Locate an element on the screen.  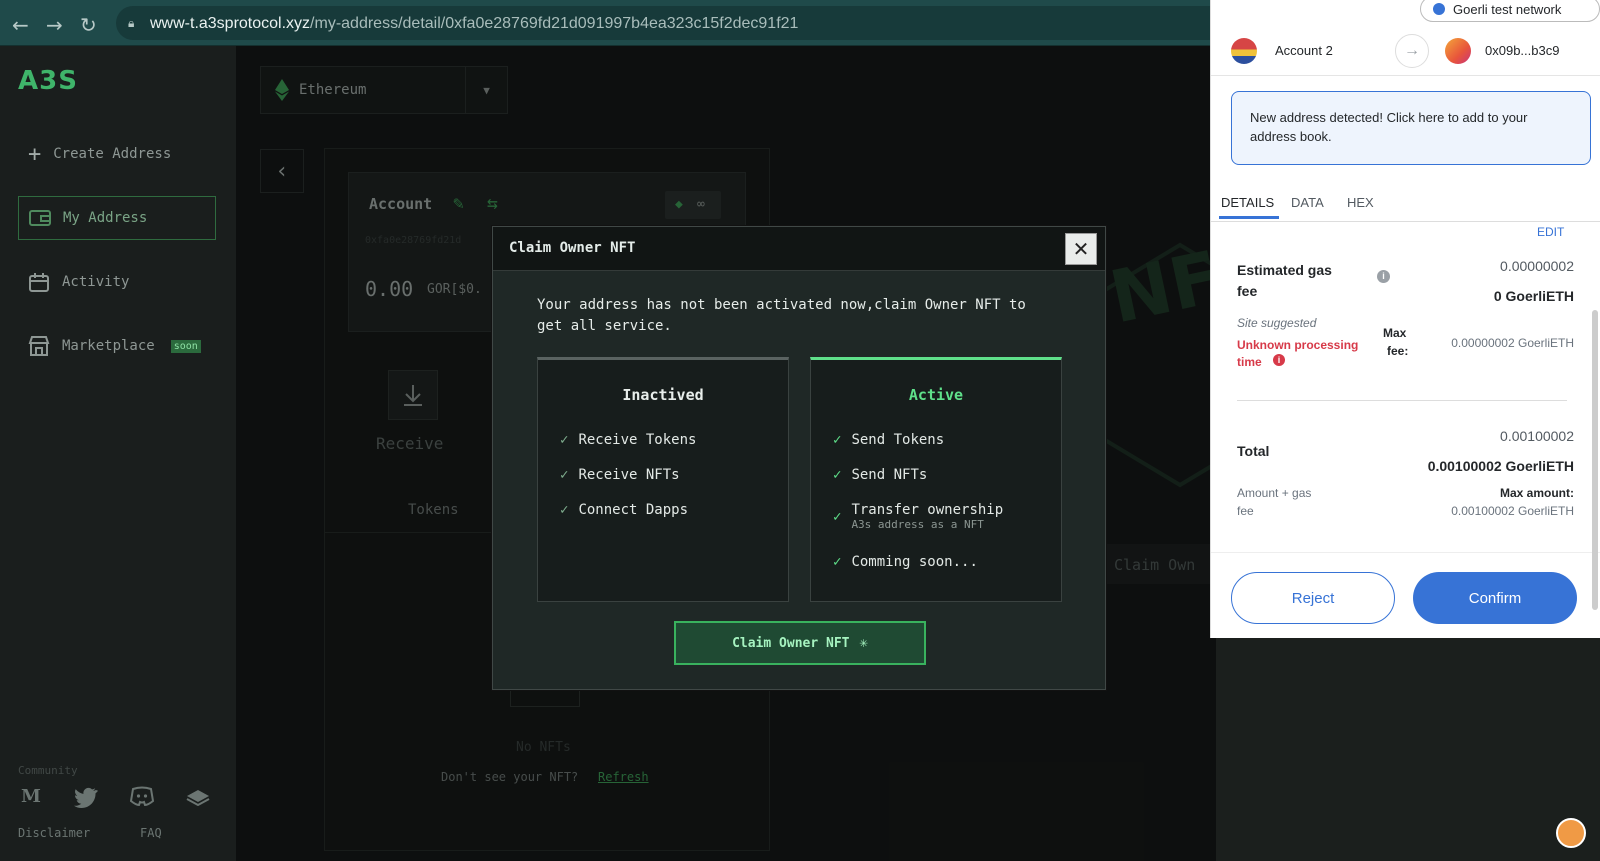
network-dot-icon is located at coordinates (1439, 9).